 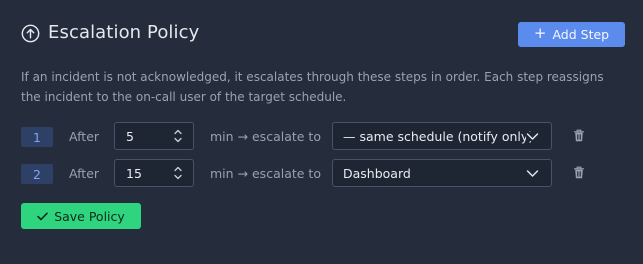 I want to click on target-schedule-select: Dashboard, so click(x=442, y=173).